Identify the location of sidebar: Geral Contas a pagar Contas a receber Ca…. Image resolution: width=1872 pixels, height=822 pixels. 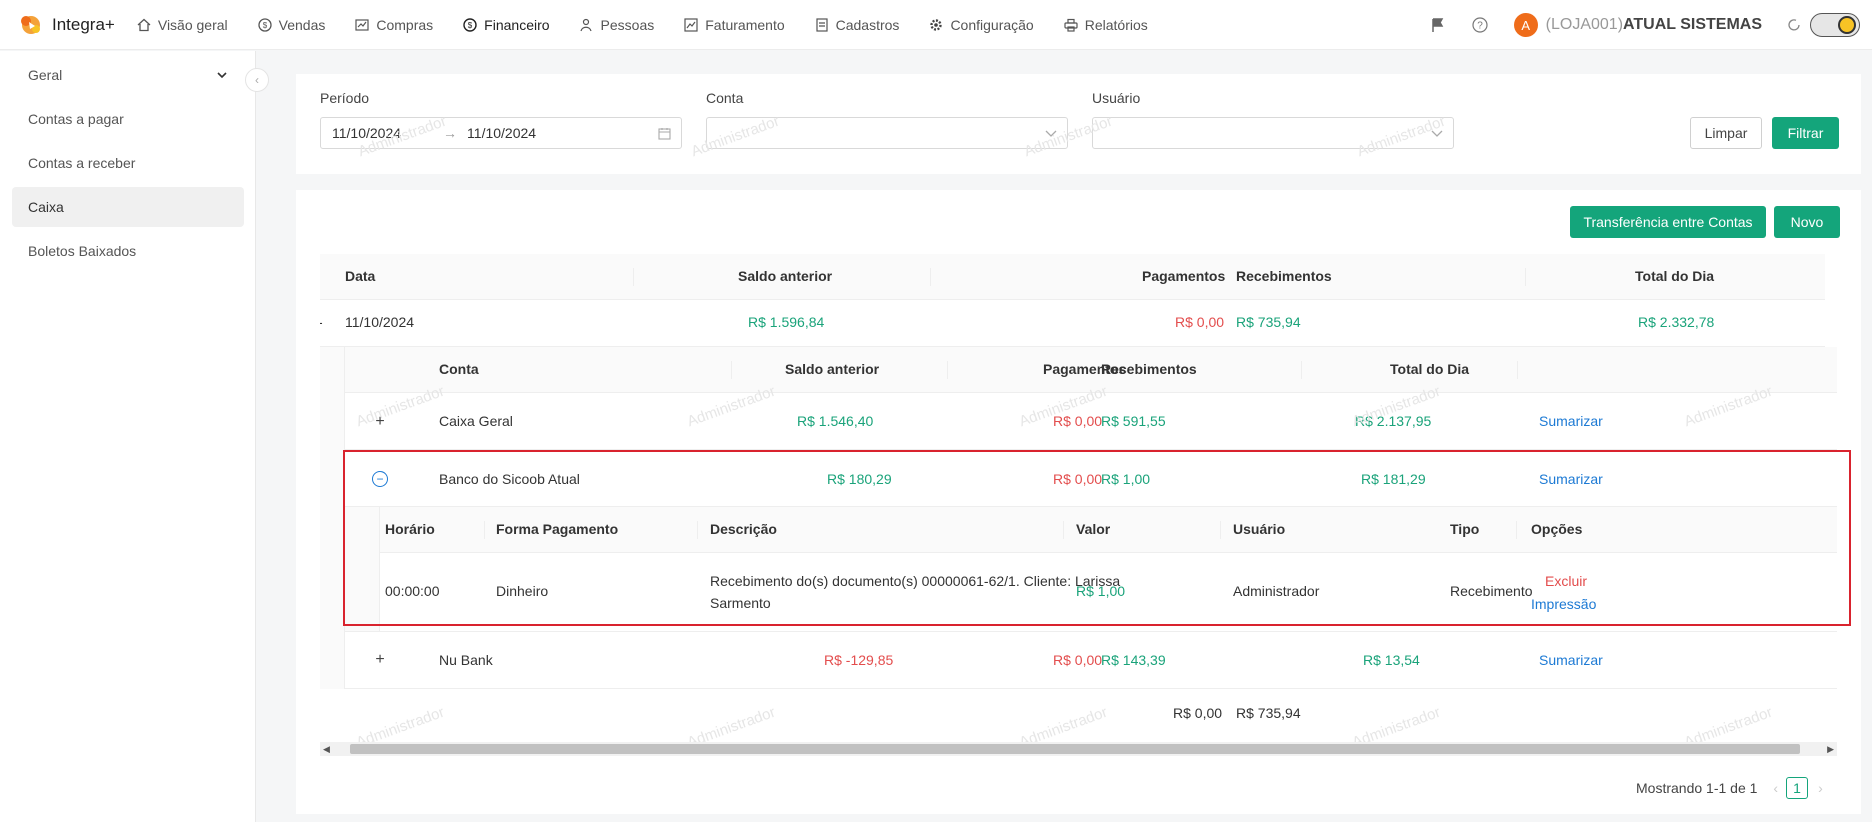
(128, 436).